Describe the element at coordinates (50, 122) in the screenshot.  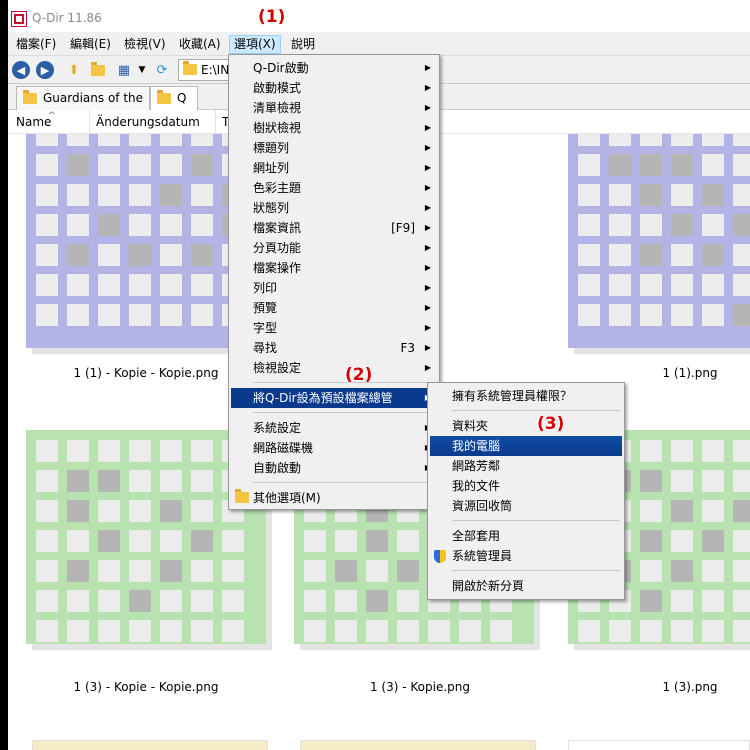
I see `column-name: ^ Name` at that location.